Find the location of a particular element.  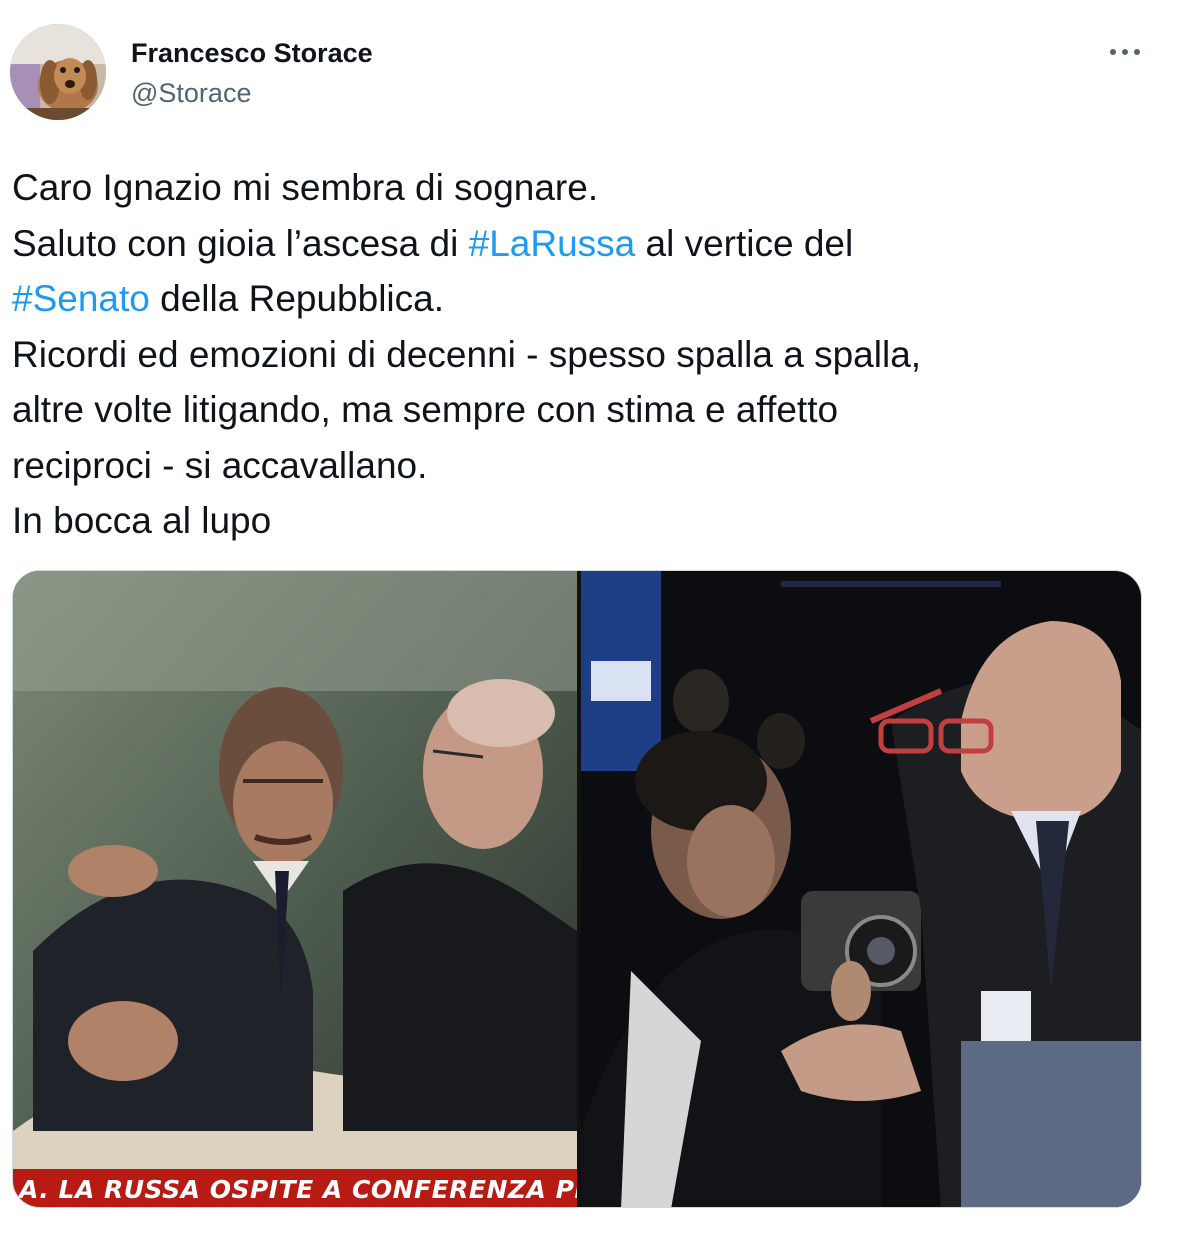

tweet-text-segment: della Repubblica. is located at coordinates (296, 298).